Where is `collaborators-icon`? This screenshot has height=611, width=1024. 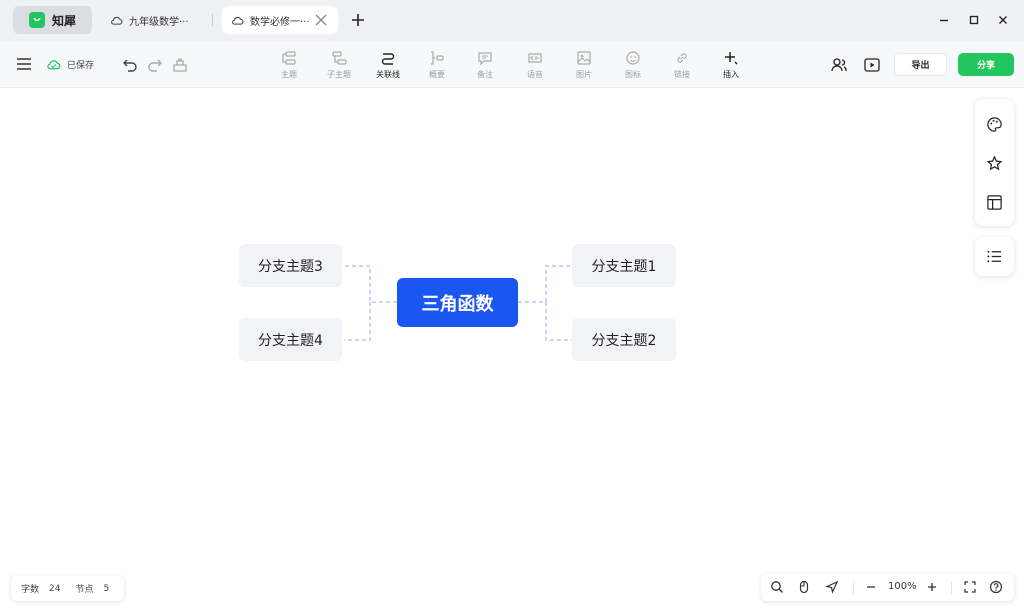
collaborators-icon is located at coordinates (839, 65).